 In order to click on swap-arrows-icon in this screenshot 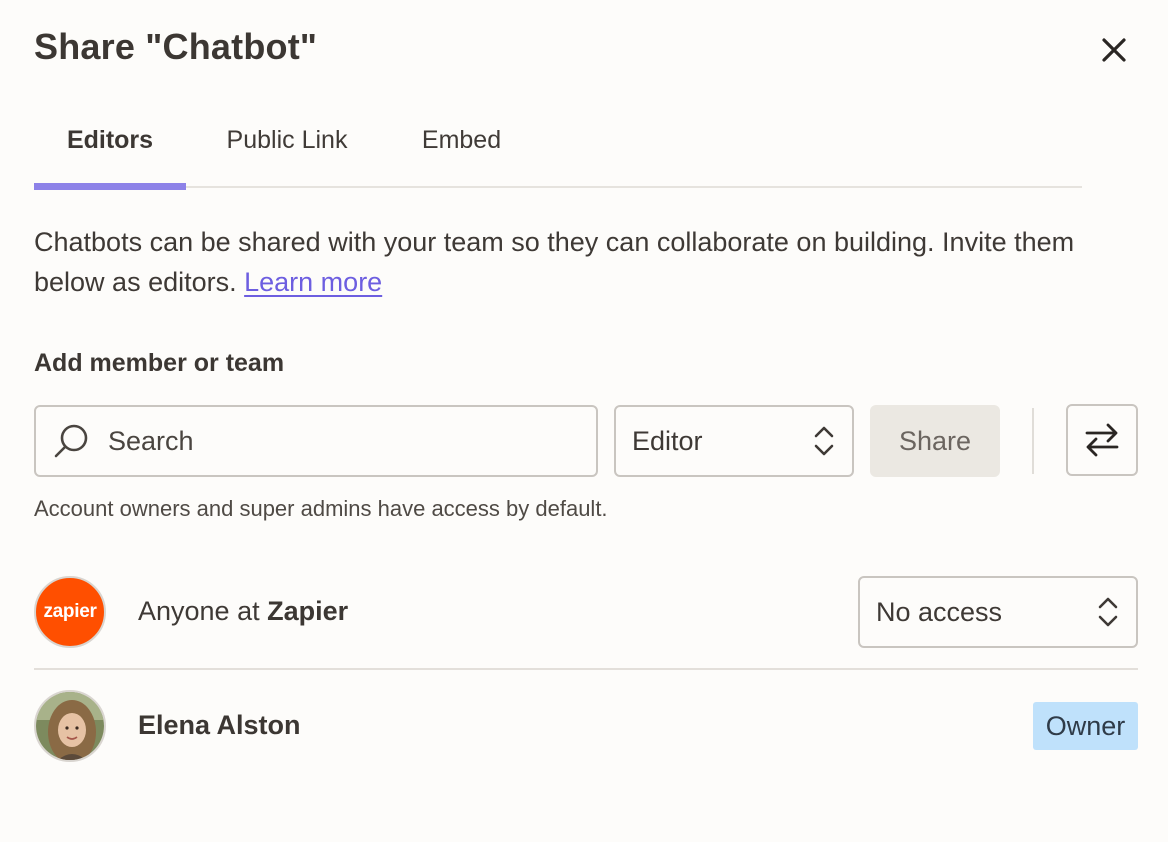, I will do `click(1102, 440)`.